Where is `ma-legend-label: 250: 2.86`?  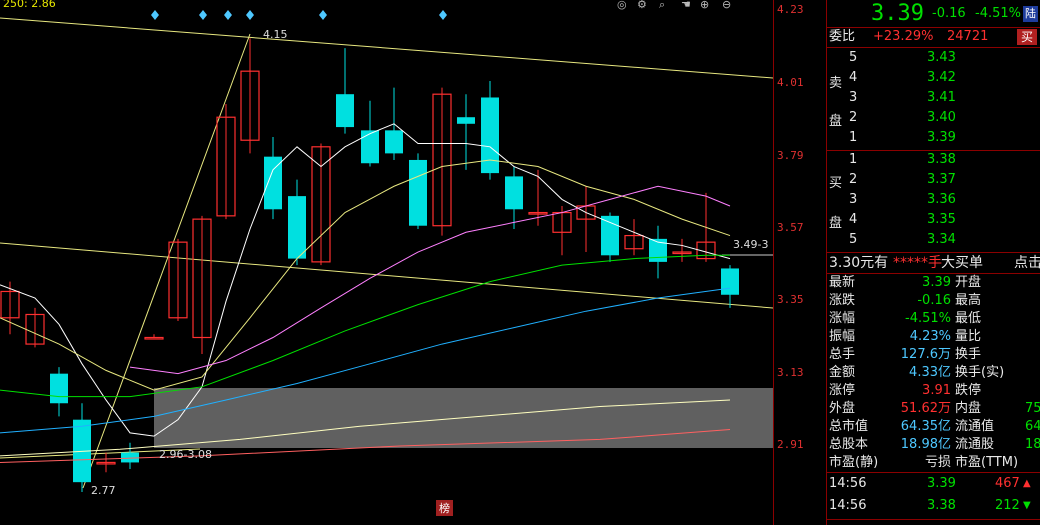 ma-legend-label: 250: 2.86 is located at coordinates (29, 5).